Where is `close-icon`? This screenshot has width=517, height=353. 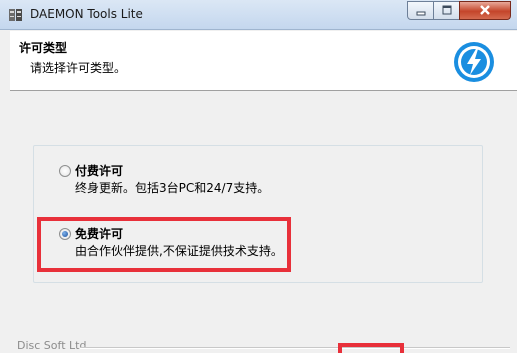 close-icon is located at coordinates (485, 10).